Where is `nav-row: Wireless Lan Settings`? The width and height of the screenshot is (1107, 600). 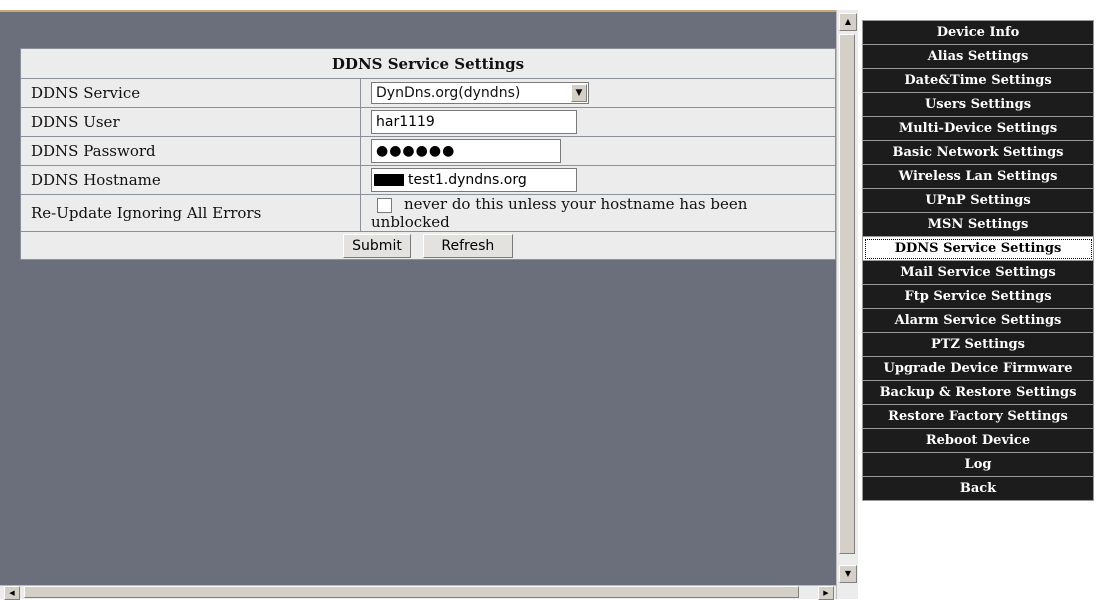 nav-row: Wireless Lan Settings is located at coordinates (978, 176).